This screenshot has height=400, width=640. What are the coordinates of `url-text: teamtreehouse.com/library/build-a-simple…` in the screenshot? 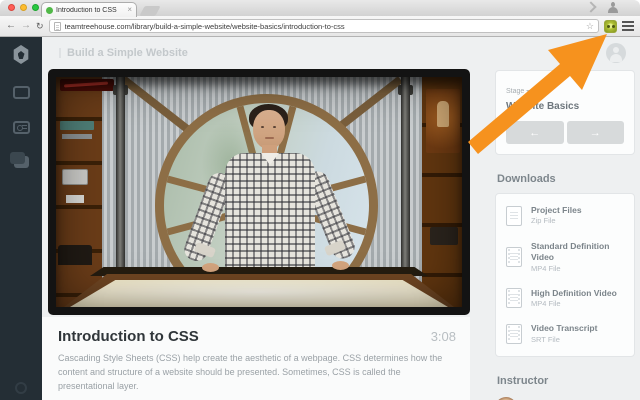 It's located at (323, 26).